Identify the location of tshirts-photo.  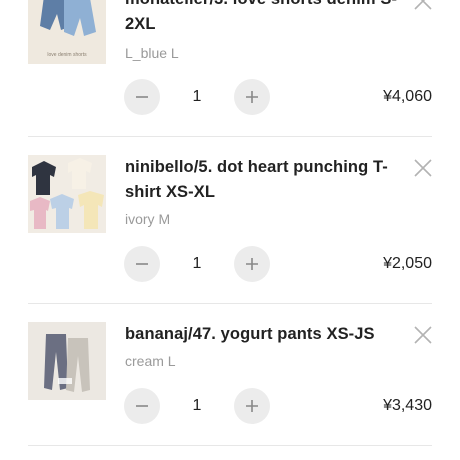
(67, 194).